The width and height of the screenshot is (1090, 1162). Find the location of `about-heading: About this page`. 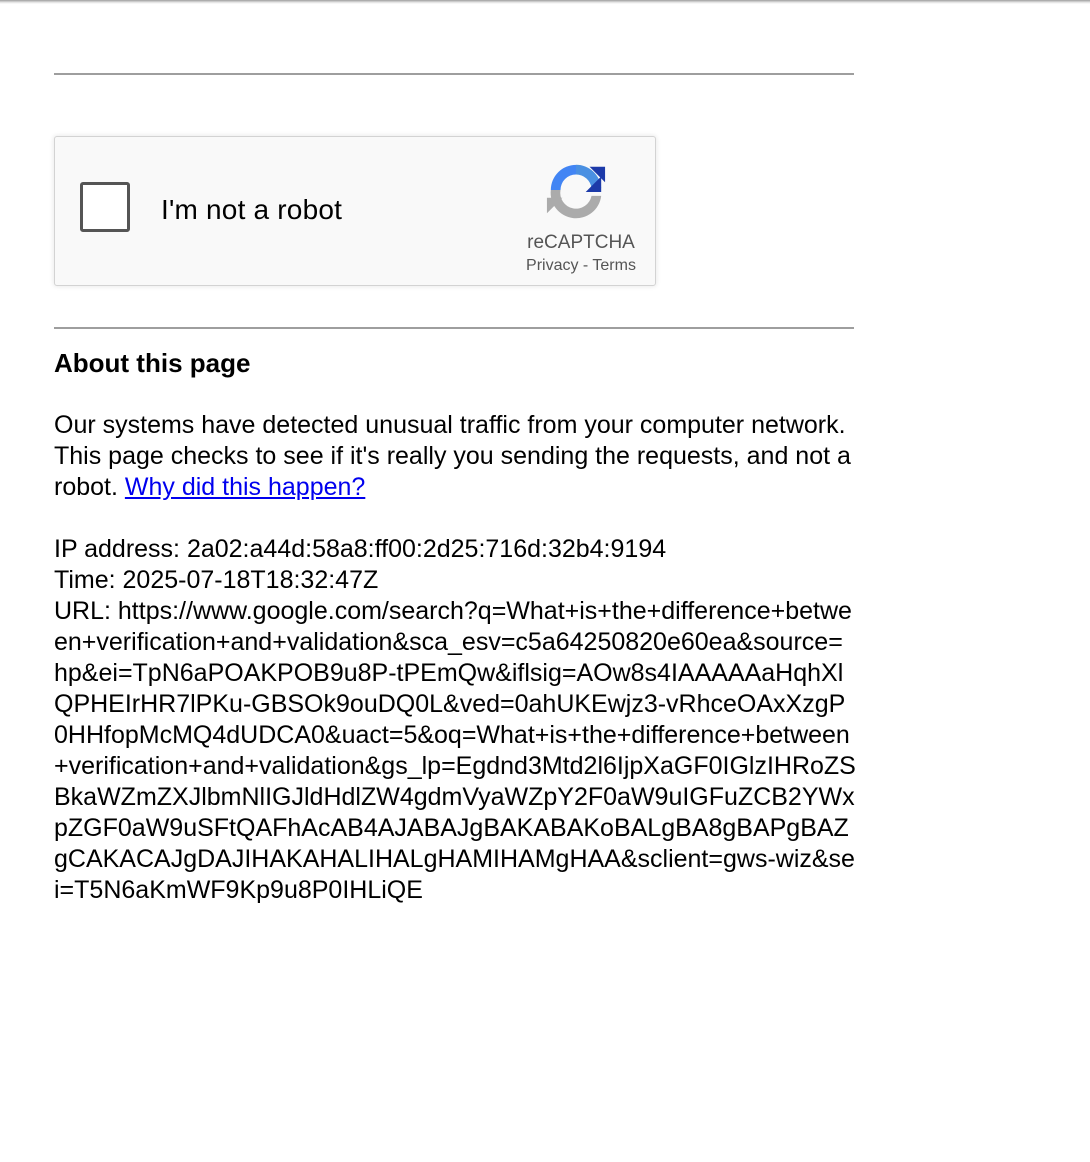

about-heading: About this page is located at coordinates (152, 363).